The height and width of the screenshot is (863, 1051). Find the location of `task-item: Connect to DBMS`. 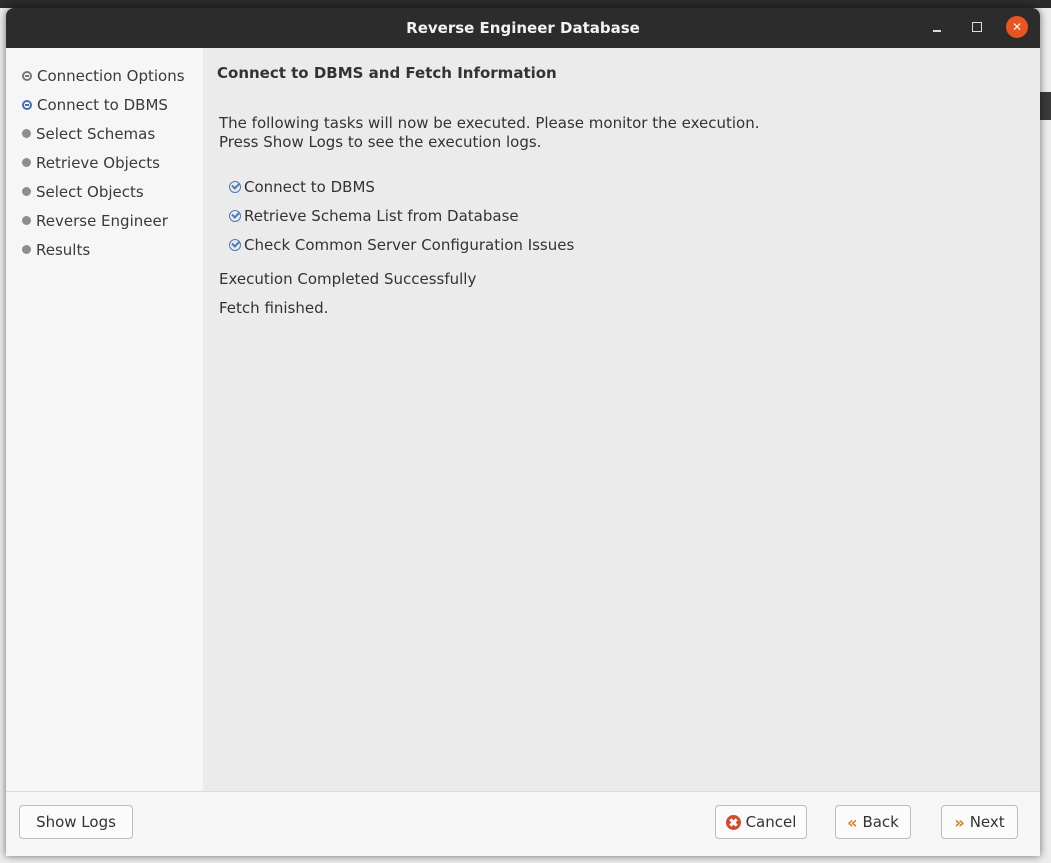

task-item: Connect to DBMS is located at coordinates (401, 186).